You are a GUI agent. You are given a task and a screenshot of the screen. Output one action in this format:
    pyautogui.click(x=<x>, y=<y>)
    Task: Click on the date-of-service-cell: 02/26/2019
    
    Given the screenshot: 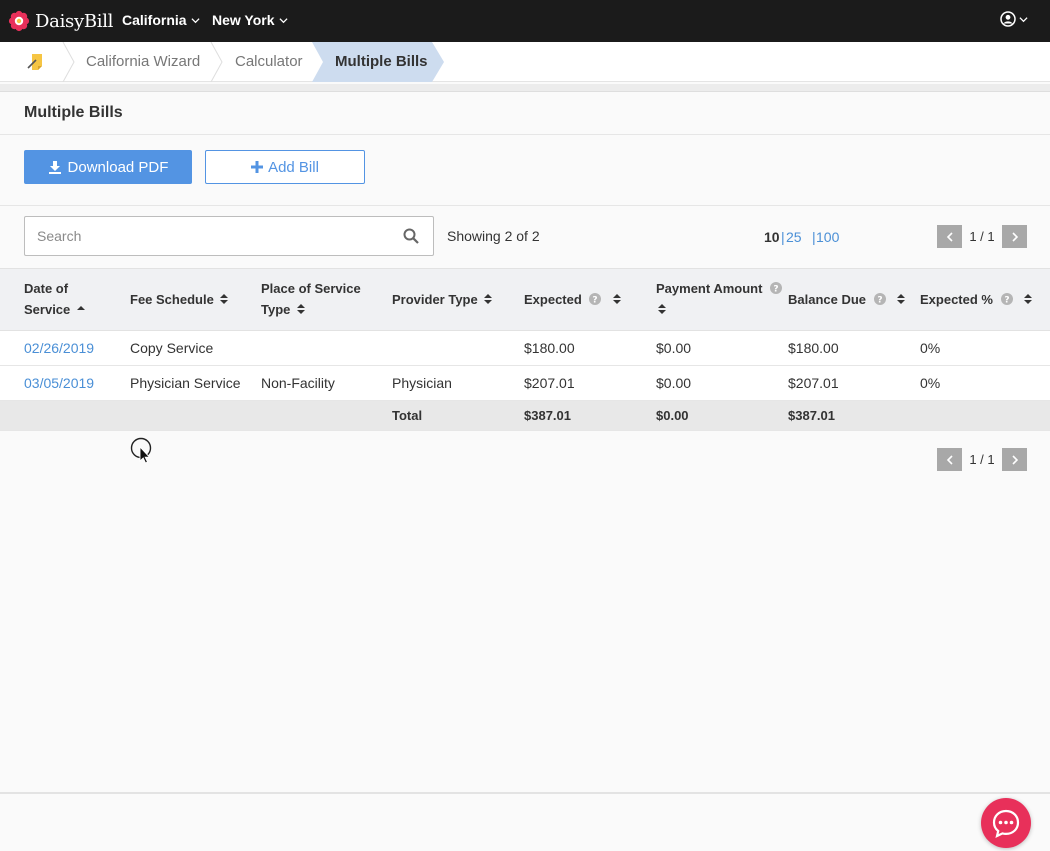 What is the action you would take?
    pyautogui.click(x=59, y=348)
    